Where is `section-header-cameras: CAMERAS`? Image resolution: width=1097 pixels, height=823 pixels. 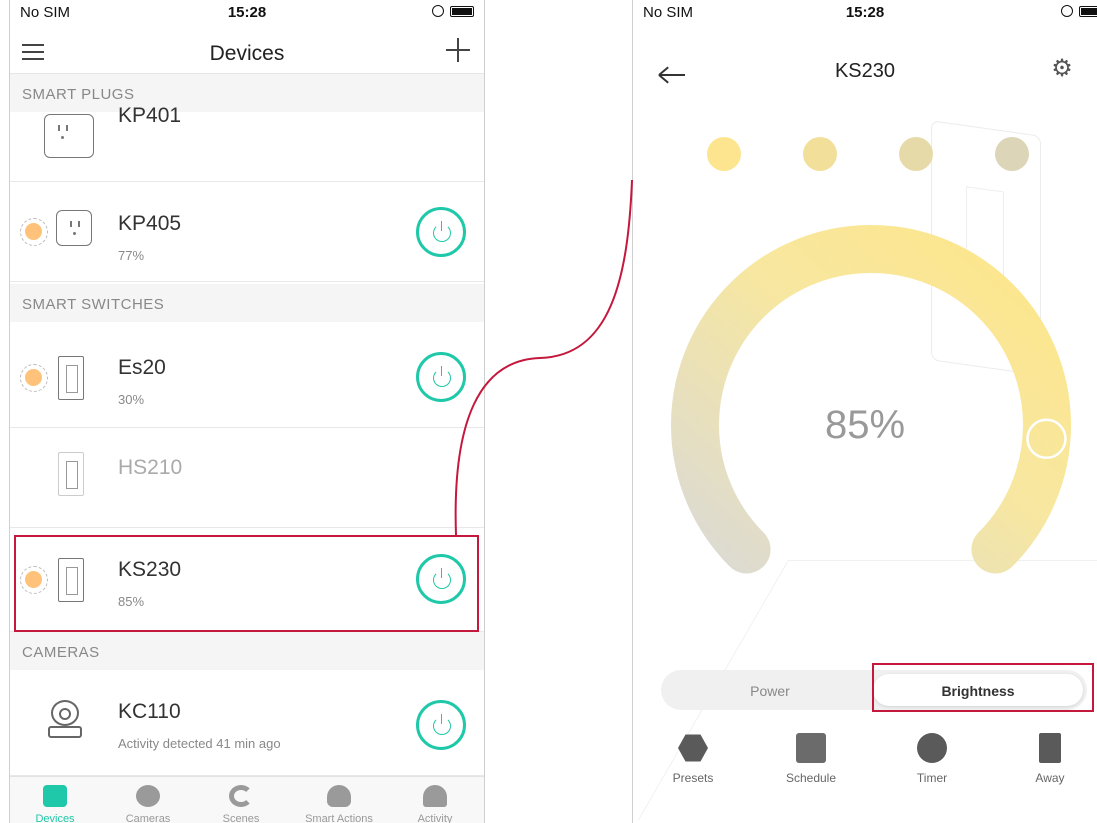 section-header-cameras: CAMERAS is located at coordinates (247, 651).